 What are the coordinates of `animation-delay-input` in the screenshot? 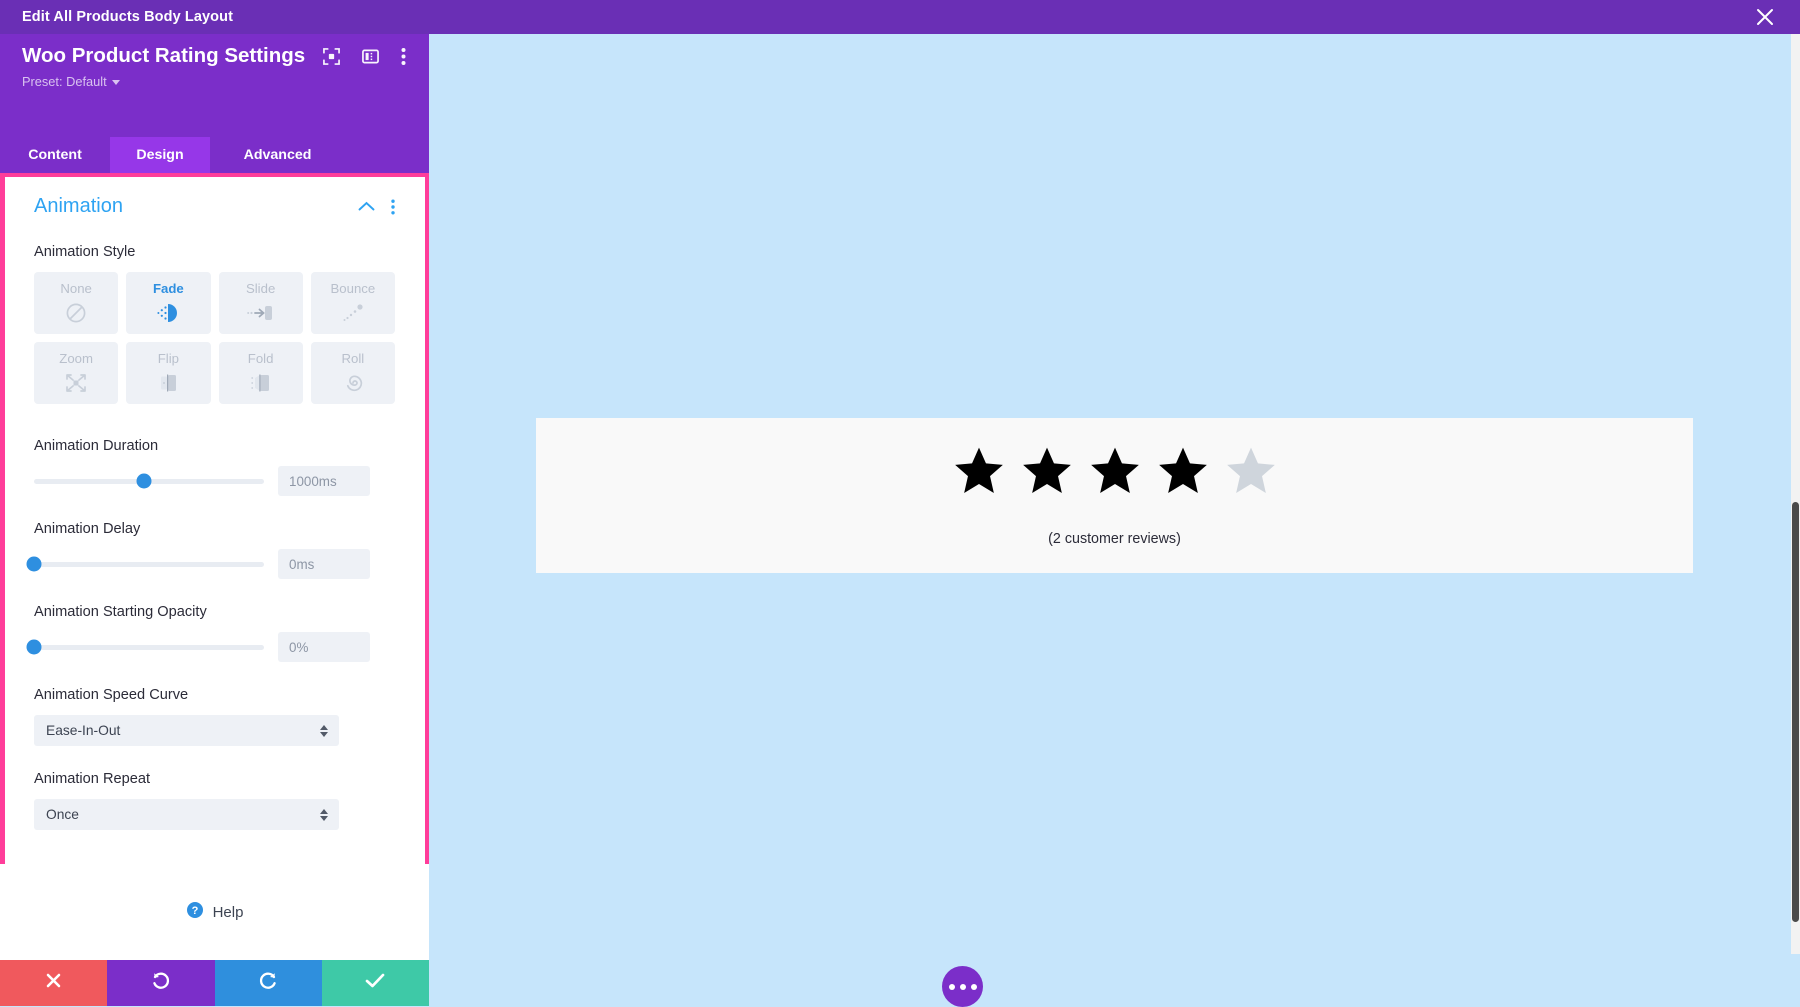 It's located at (324, 564).